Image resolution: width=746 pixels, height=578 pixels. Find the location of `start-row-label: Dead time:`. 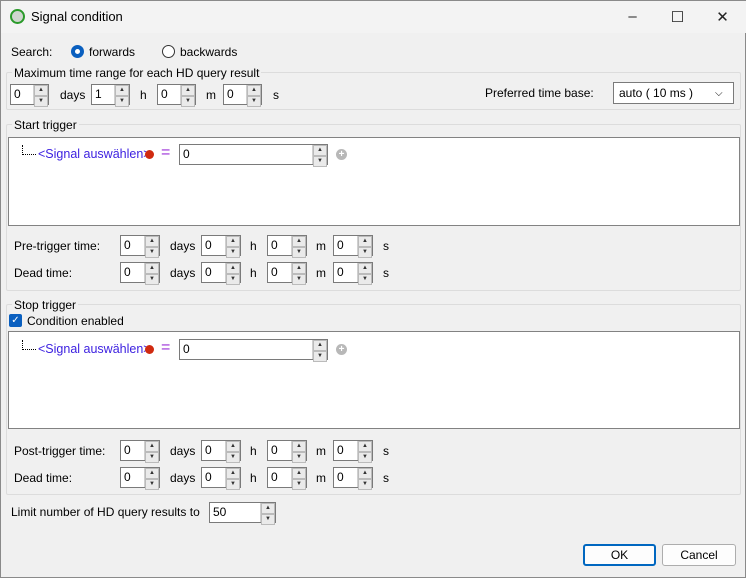

start-row-label: Dead time: is located at coordinates (43, 273).